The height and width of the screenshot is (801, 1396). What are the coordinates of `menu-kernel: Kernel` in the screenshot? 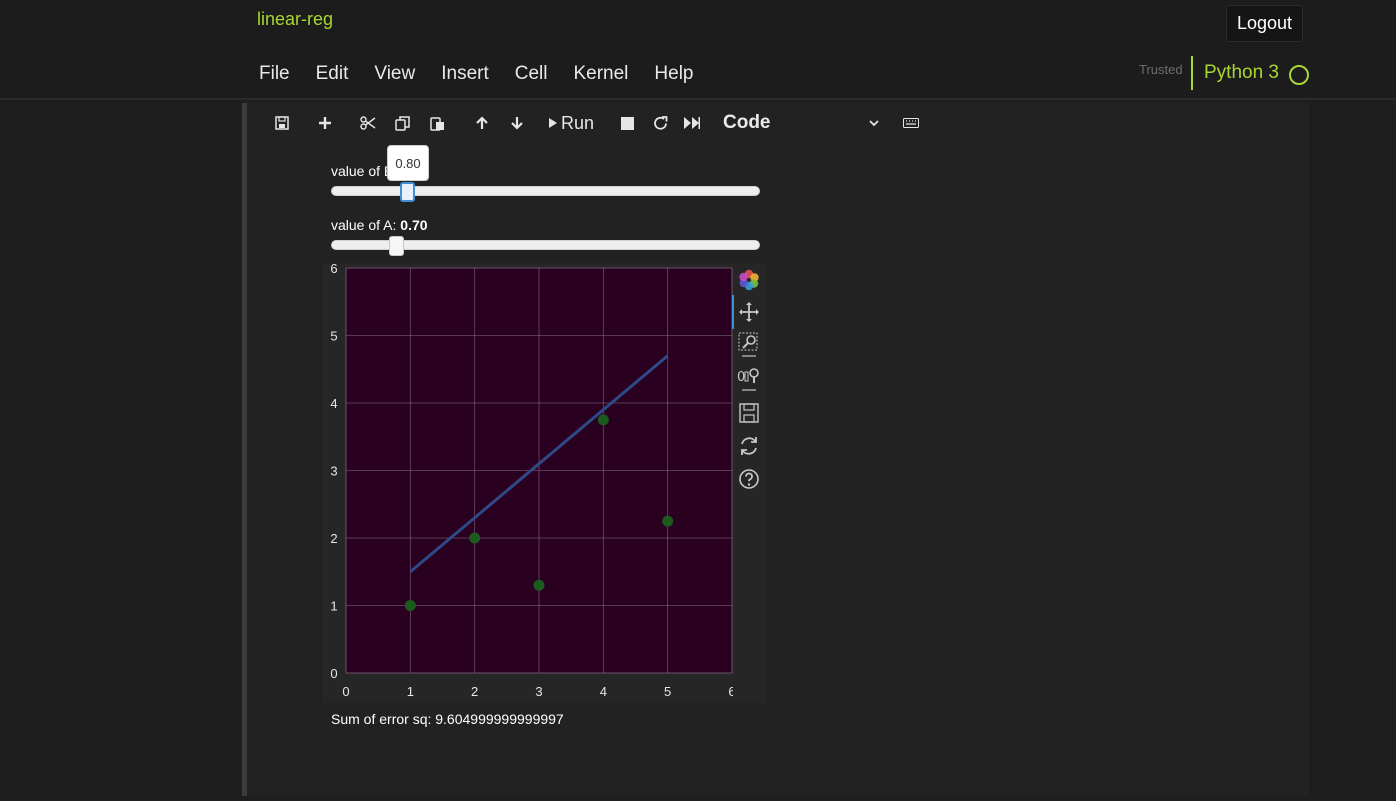 It's located at (600, 74).